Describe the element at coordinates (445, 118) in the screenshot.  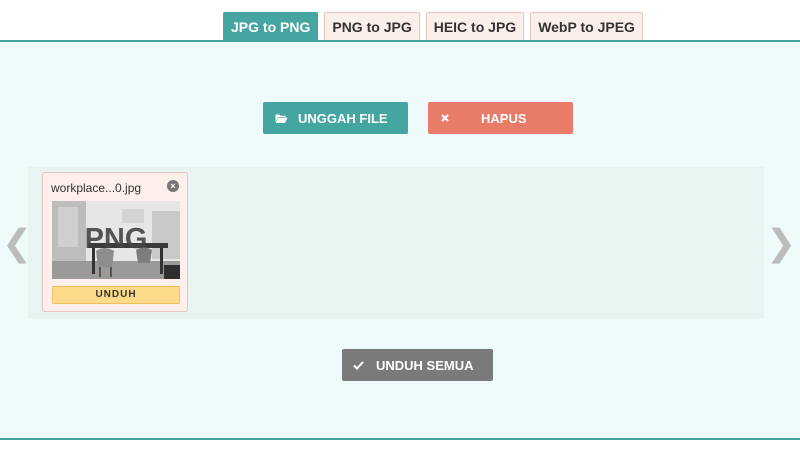
I see `x-icon` at that location.